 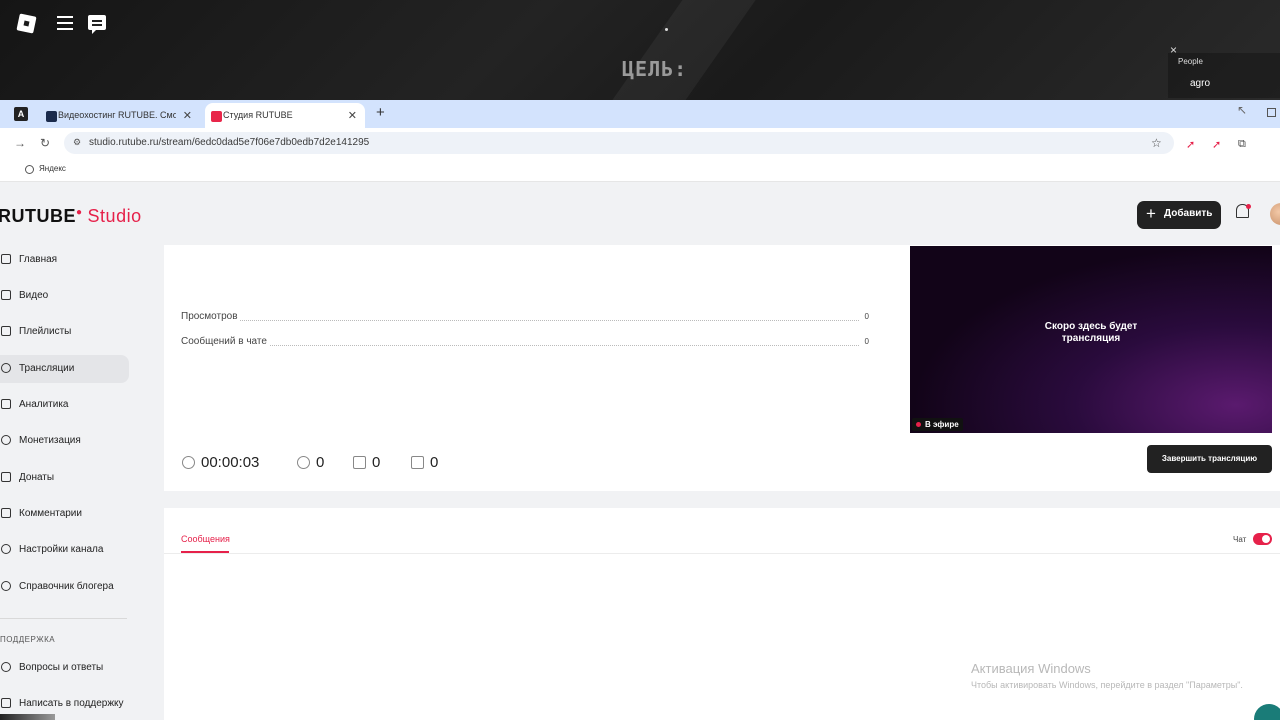 What do you see at coordinates (640, 50) in the screenshot?
I see `game-overlay: ЦЕЛЬ: × People agro` at bounding box center [640, 50].